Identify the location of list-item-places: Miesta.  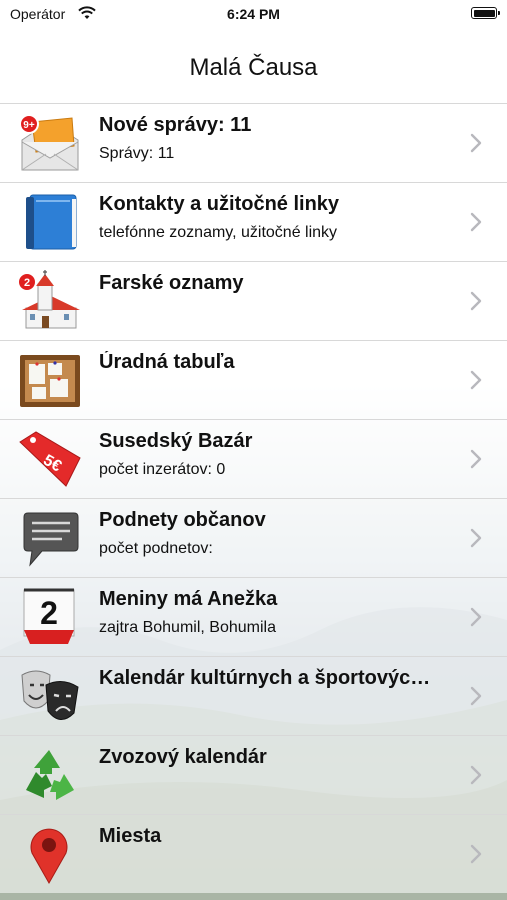
(253, 853).